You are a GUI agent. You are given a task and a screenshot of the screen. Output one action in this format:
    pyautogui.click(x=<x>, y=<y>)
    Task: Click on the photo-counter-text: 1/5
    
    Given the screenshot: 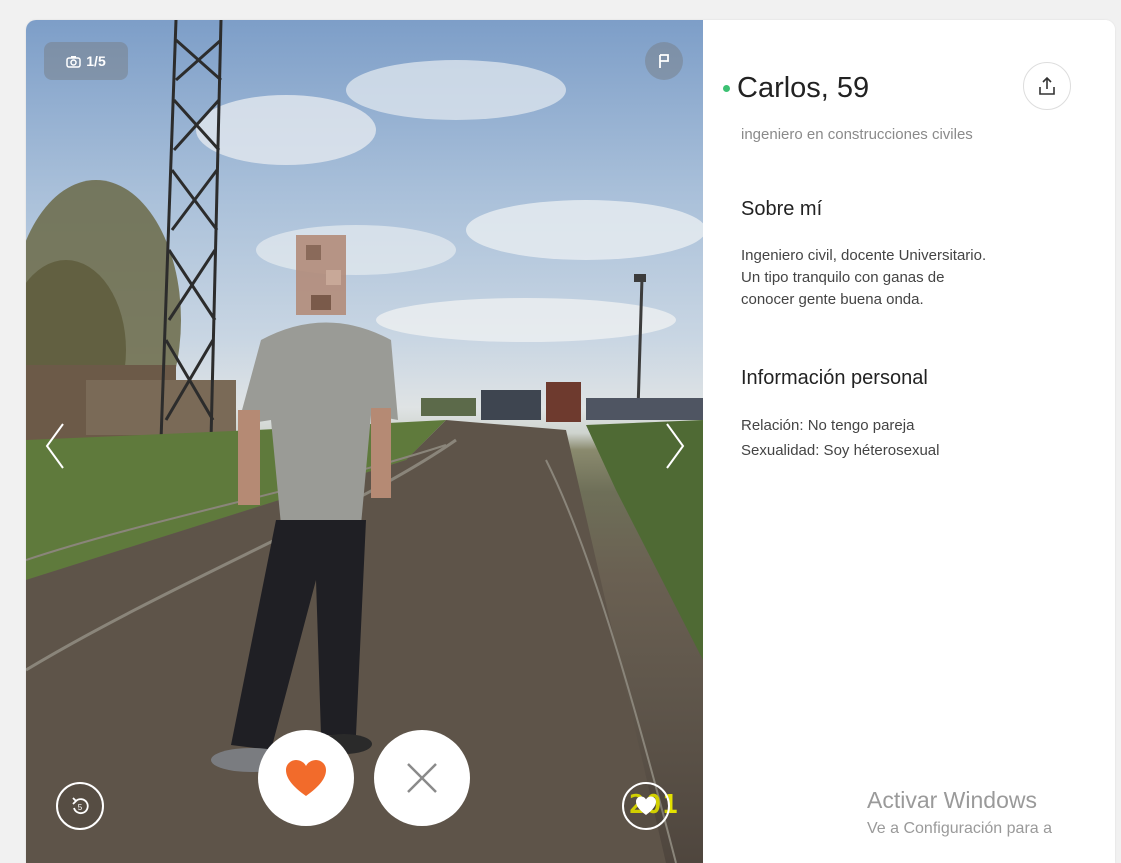 What is the action you would take?
    pyautogui.click(x=96, y=61)
    